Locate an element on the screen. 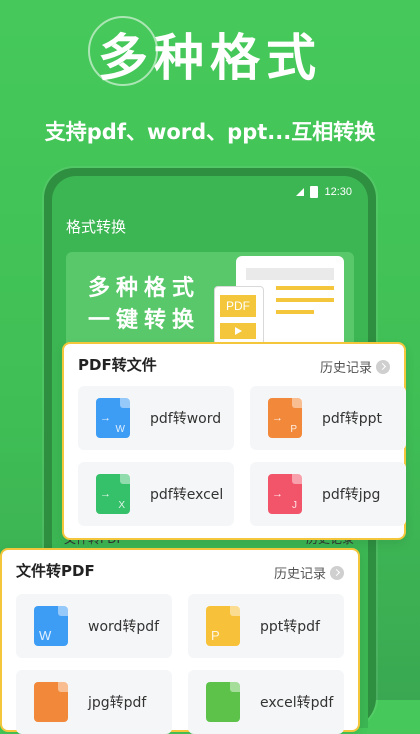  status-time: 12:30 is located at coordinates (338, 192).